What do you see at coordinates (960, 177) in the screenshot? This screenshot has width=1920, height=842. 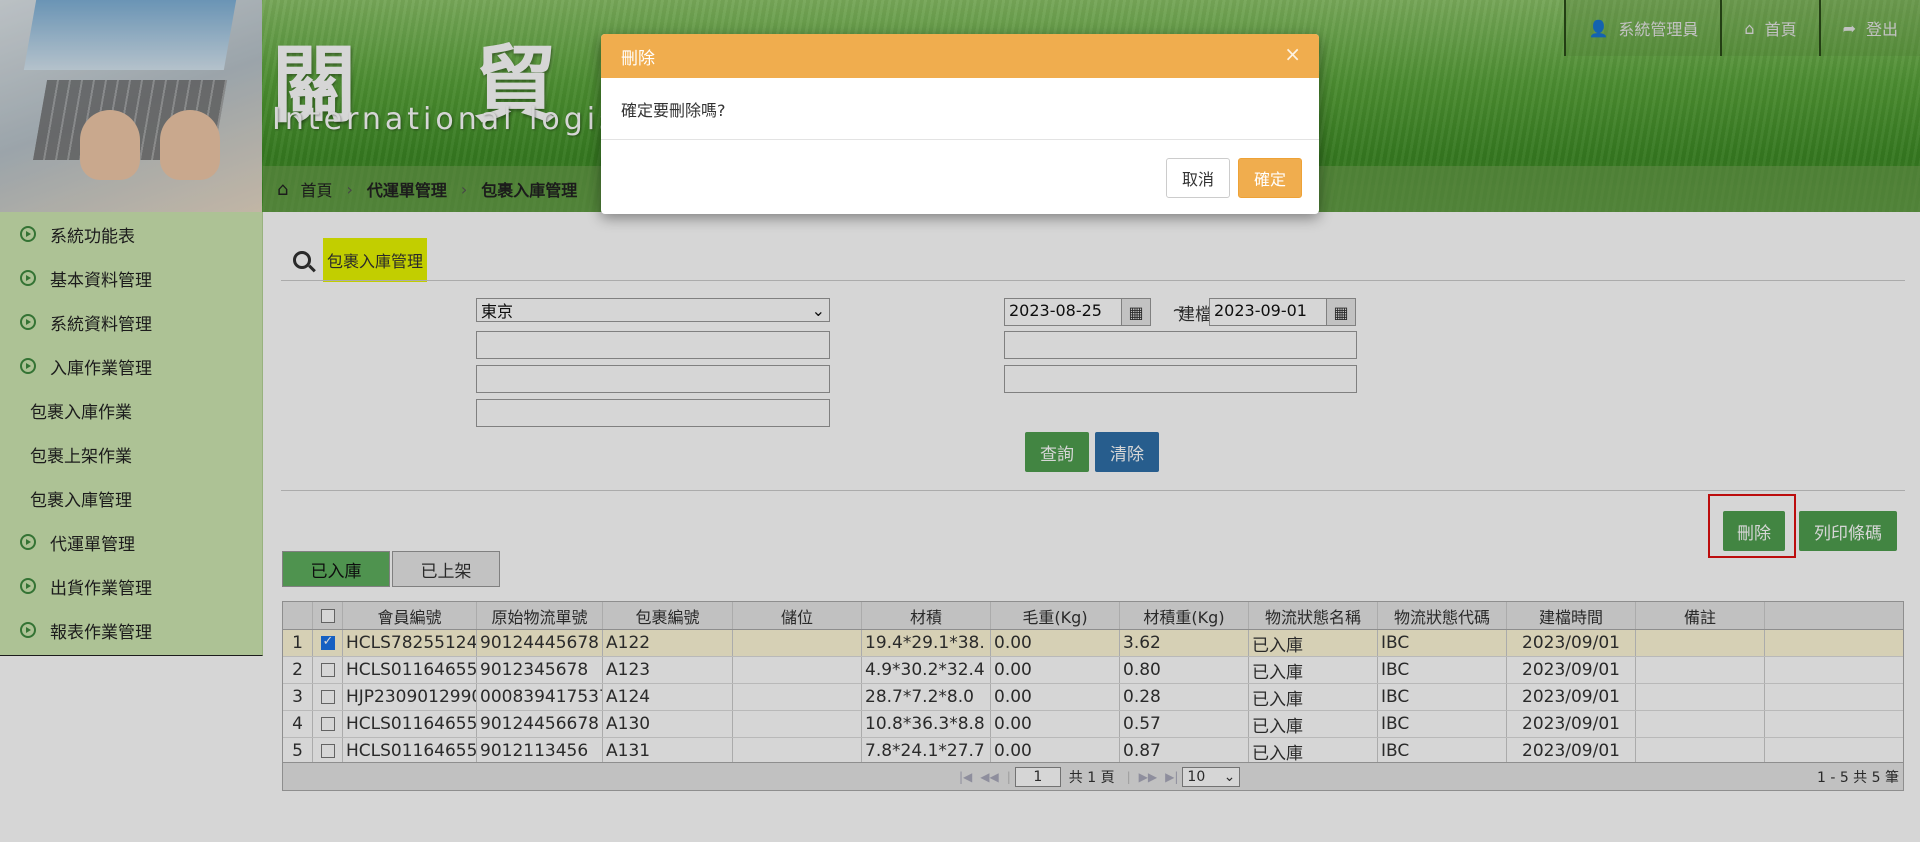 I see `dialog-footer: 取消 確定` at bounding box center [960, 177].